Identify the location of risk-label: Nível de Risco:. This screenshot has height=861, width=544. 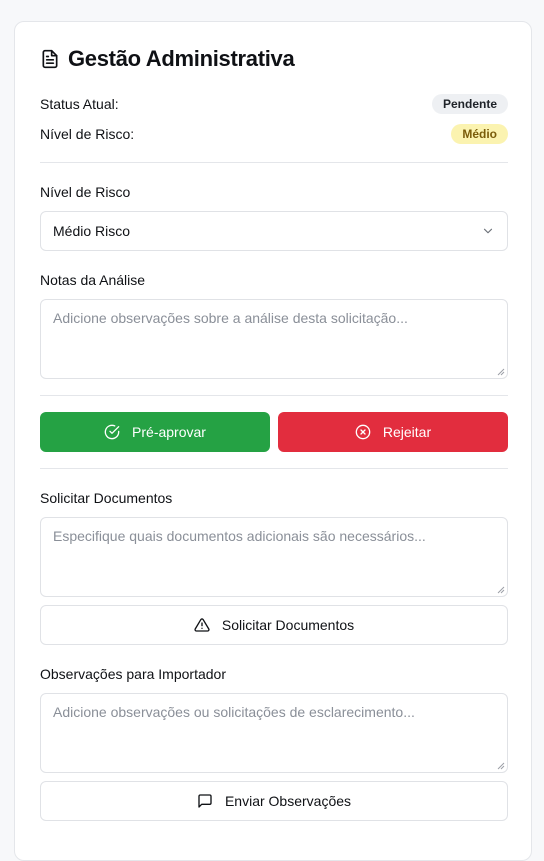
(87, 134).